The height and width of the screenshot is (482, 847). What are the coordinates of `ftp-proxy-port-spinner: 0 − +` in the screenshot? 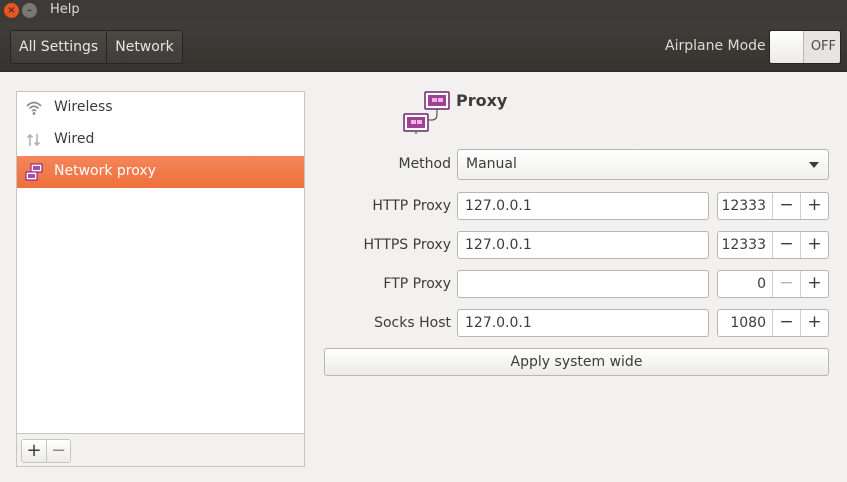 It's located at (773, 284).